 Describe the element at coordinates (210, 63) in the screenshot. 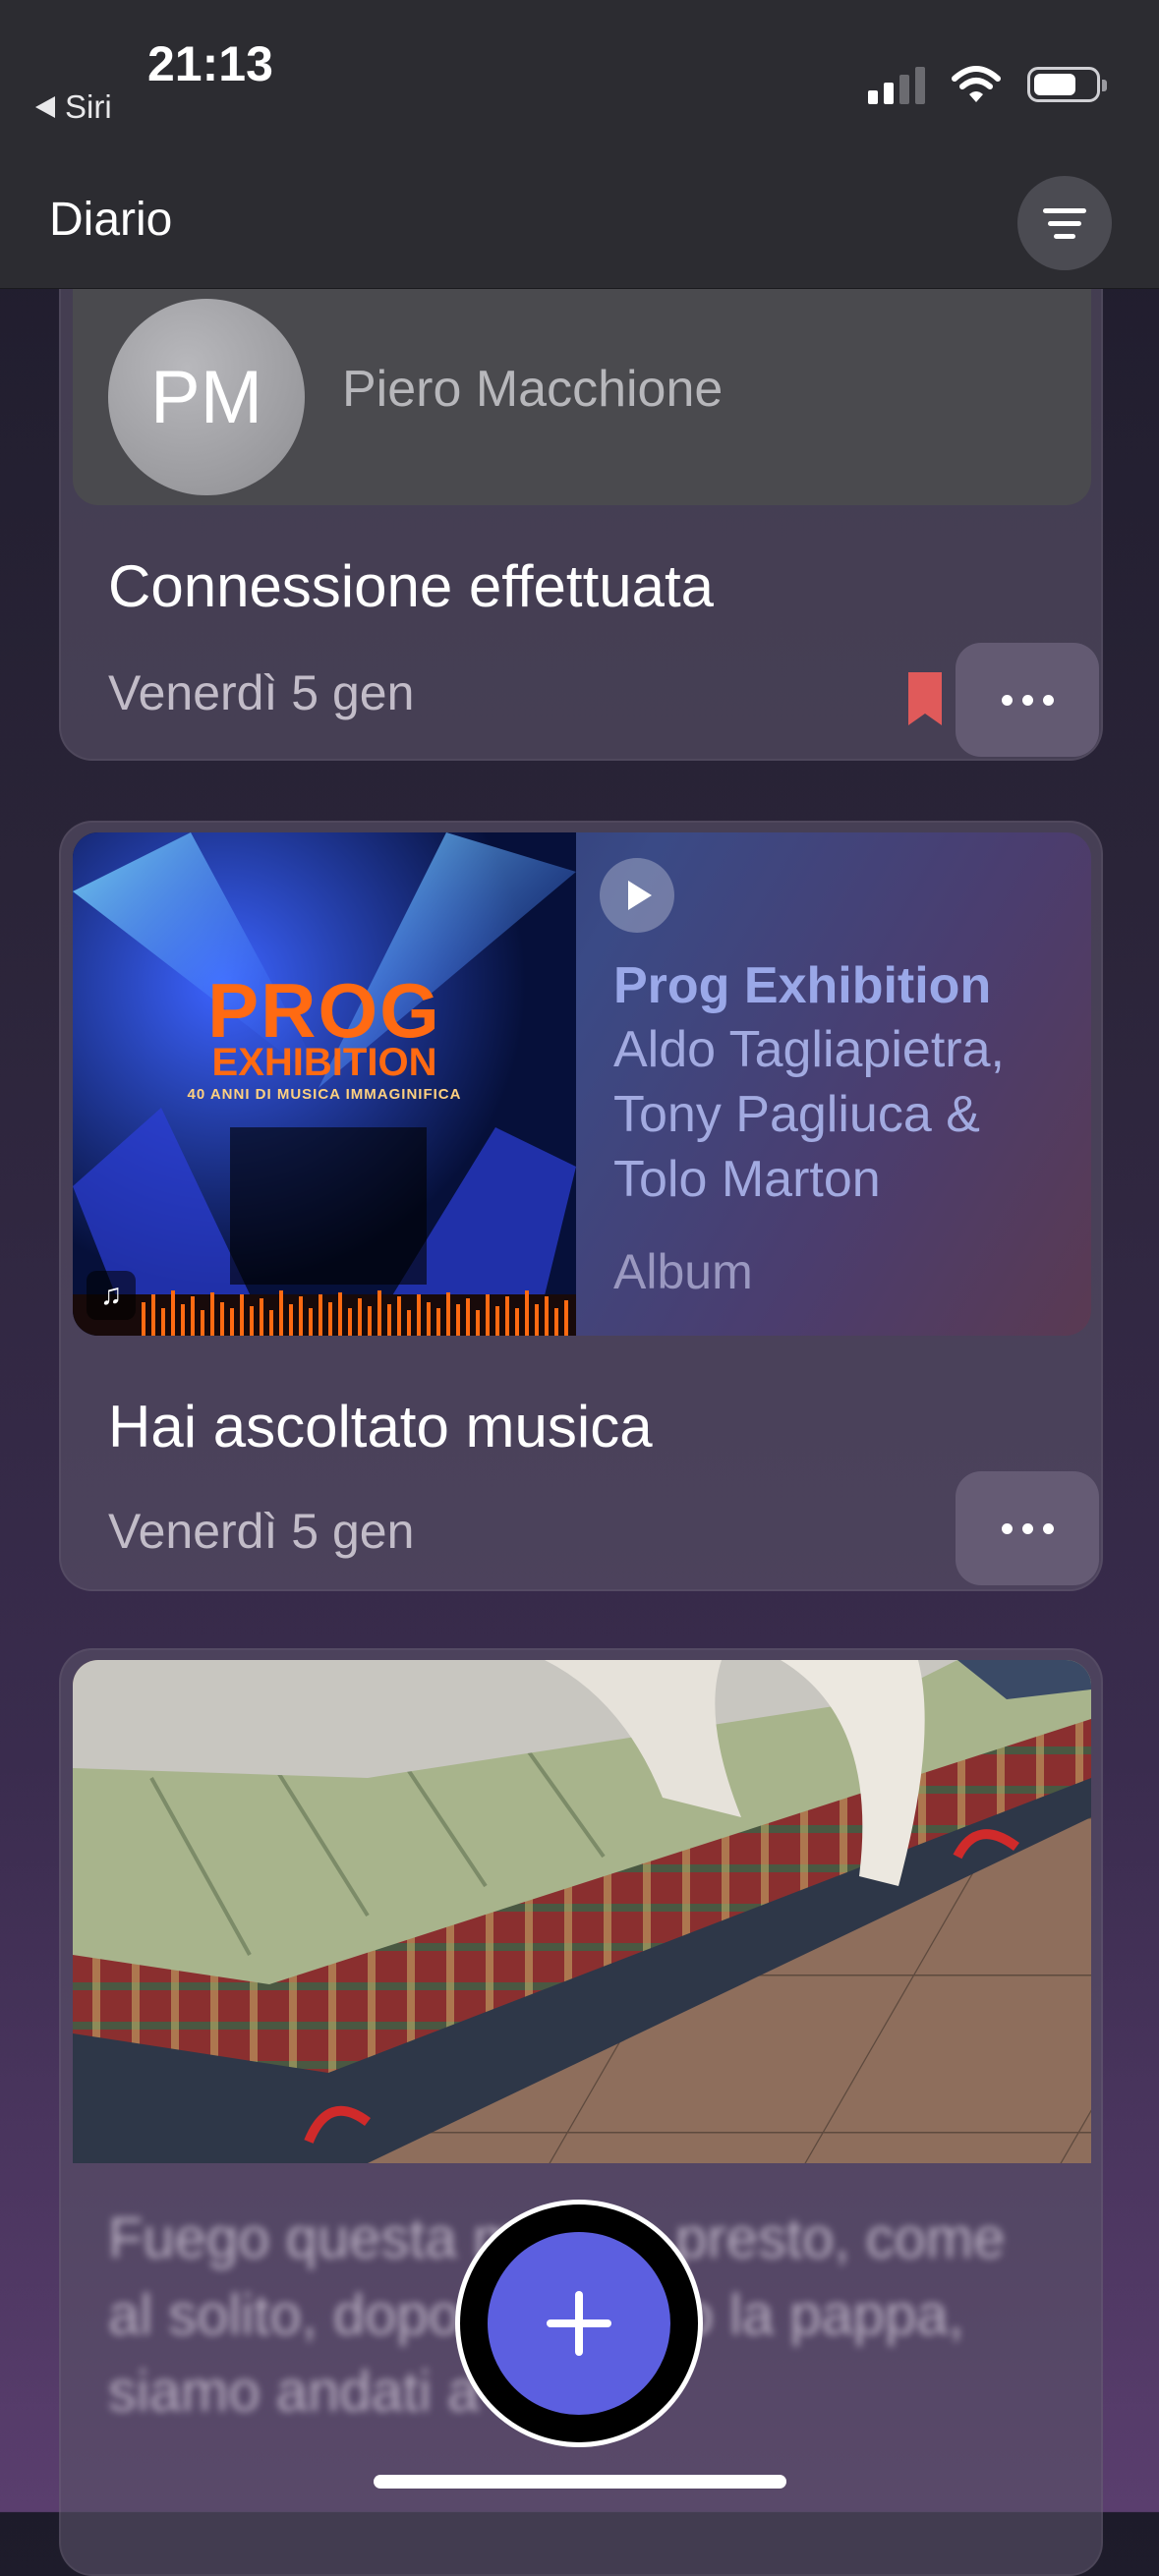

I see `status-time: 21:13` at that location.